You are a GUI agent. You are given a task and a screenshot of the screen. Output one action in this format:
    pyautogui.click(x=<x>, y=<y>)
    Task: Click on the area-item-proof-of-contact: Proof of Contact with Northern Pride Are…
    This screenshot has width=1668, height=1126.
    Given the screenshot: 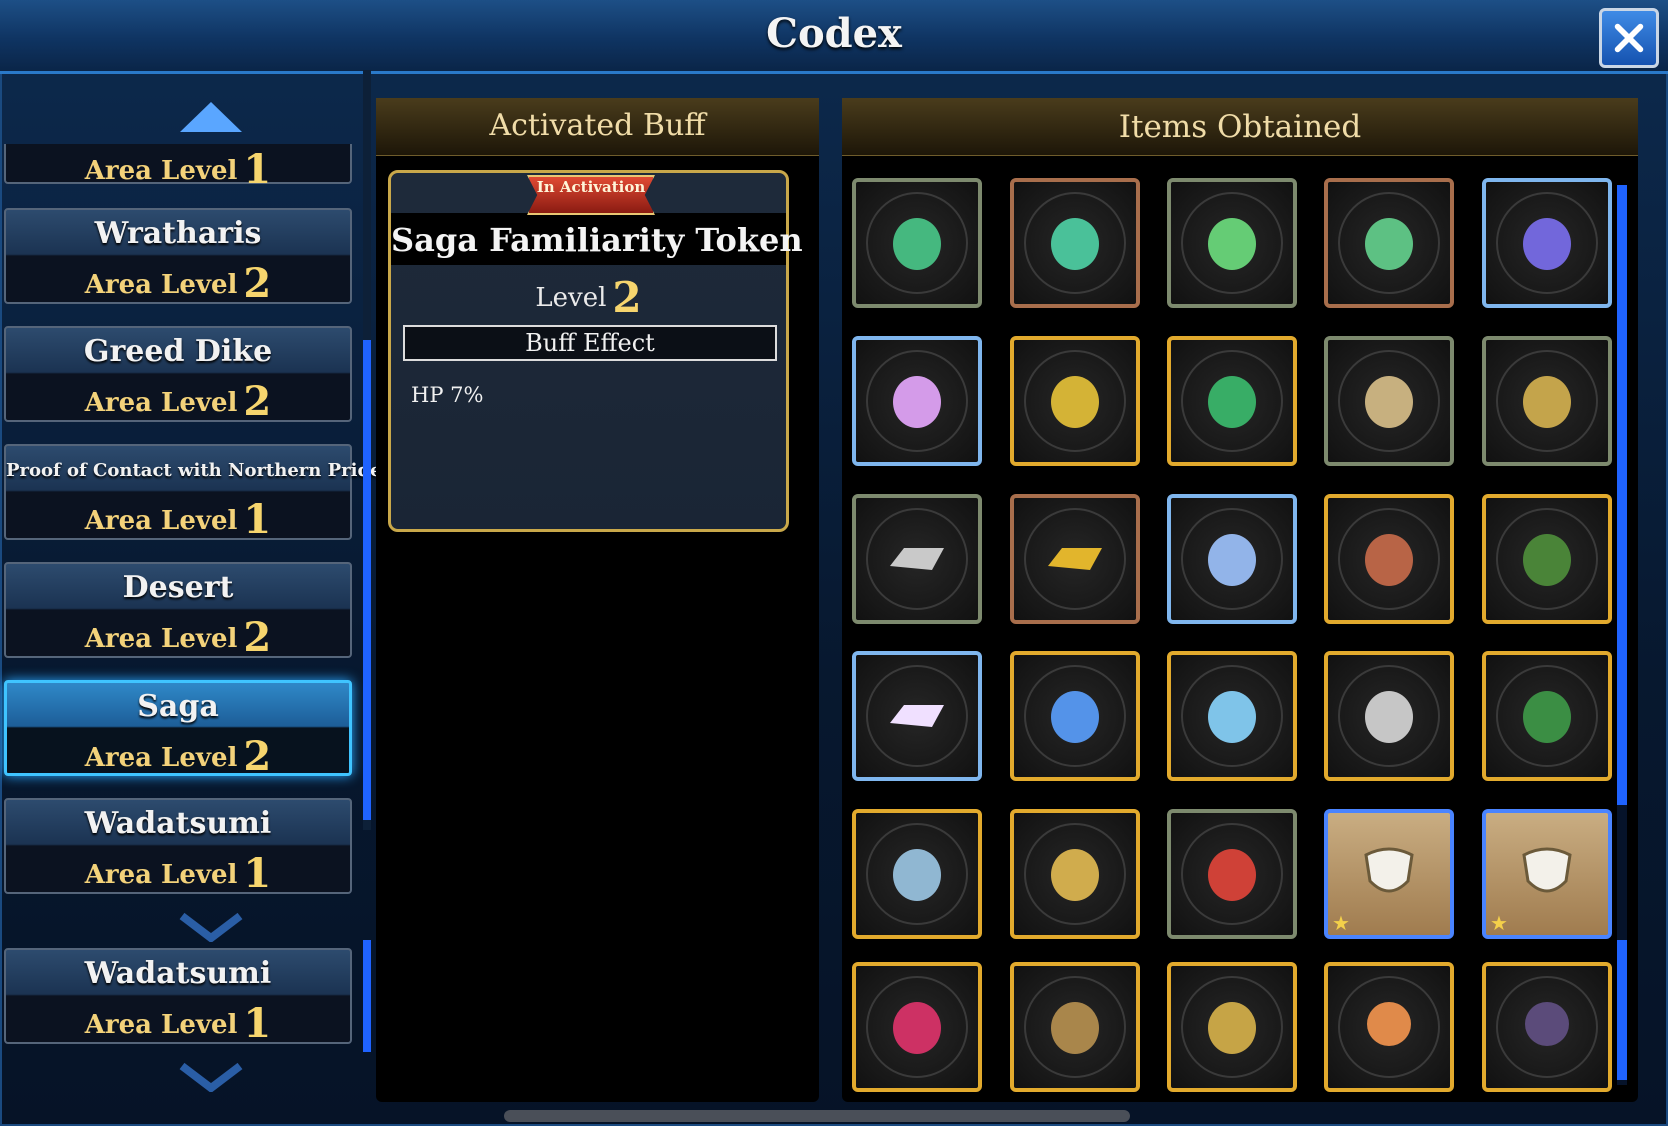 What is the action you would take?
    pyautogui.click(x=193, y=493)
    